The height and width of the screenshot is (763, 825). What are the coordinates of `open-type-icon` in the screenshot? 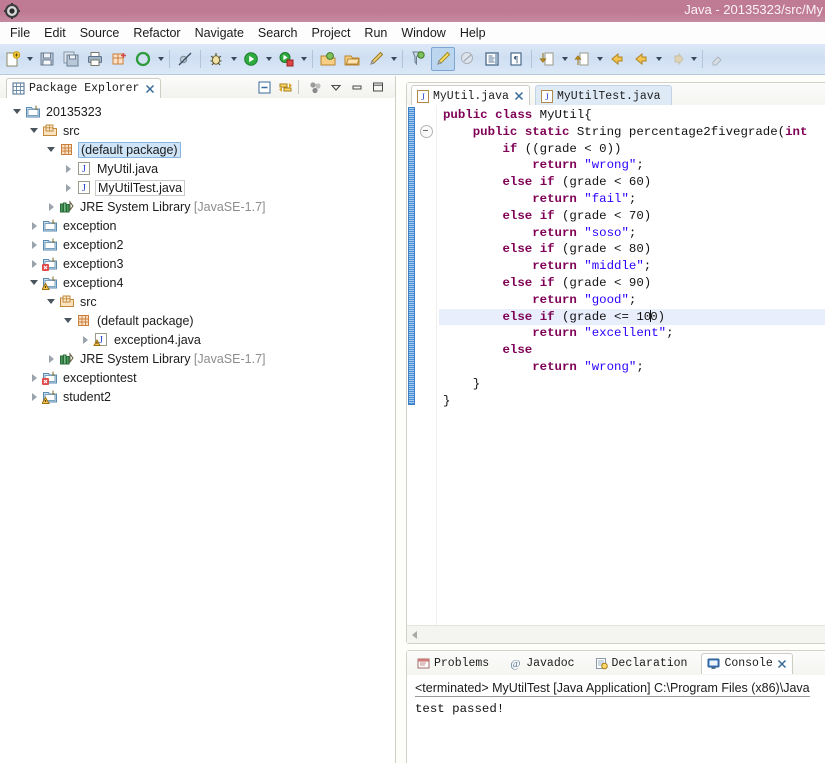 It's located at (328, 59).